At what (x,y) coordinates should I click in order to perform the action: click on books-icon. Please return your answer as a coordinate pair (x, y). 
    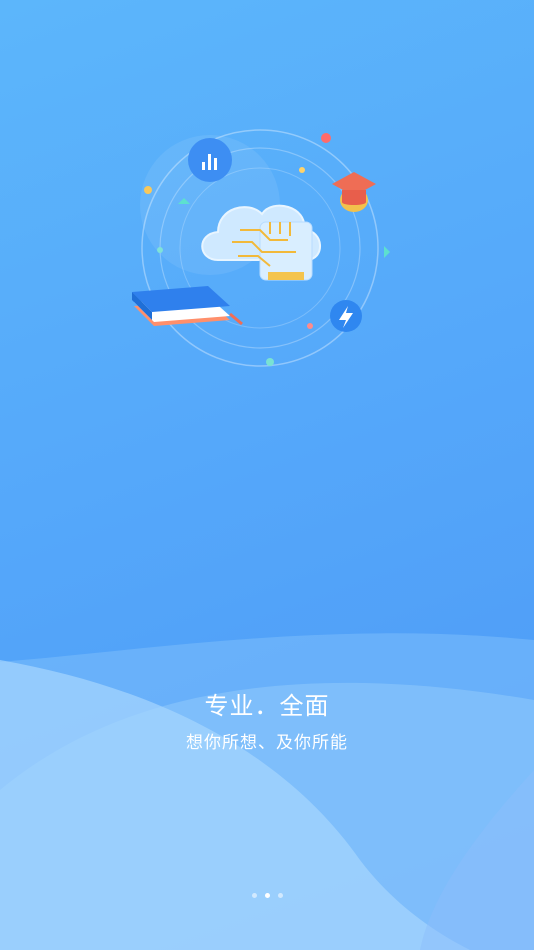
    Looking at the image, I should click on (187, 306).